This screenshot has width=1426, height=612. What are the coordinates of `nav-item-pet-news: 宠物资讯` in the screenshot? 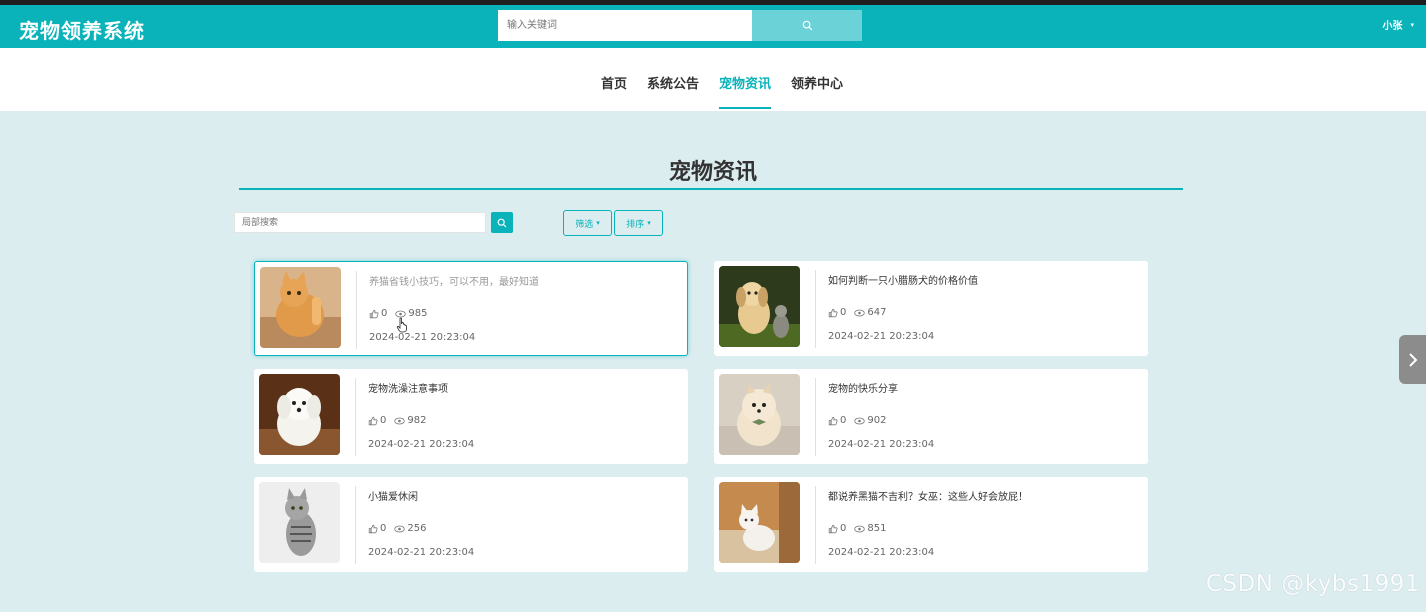 It's located at (745, 91).